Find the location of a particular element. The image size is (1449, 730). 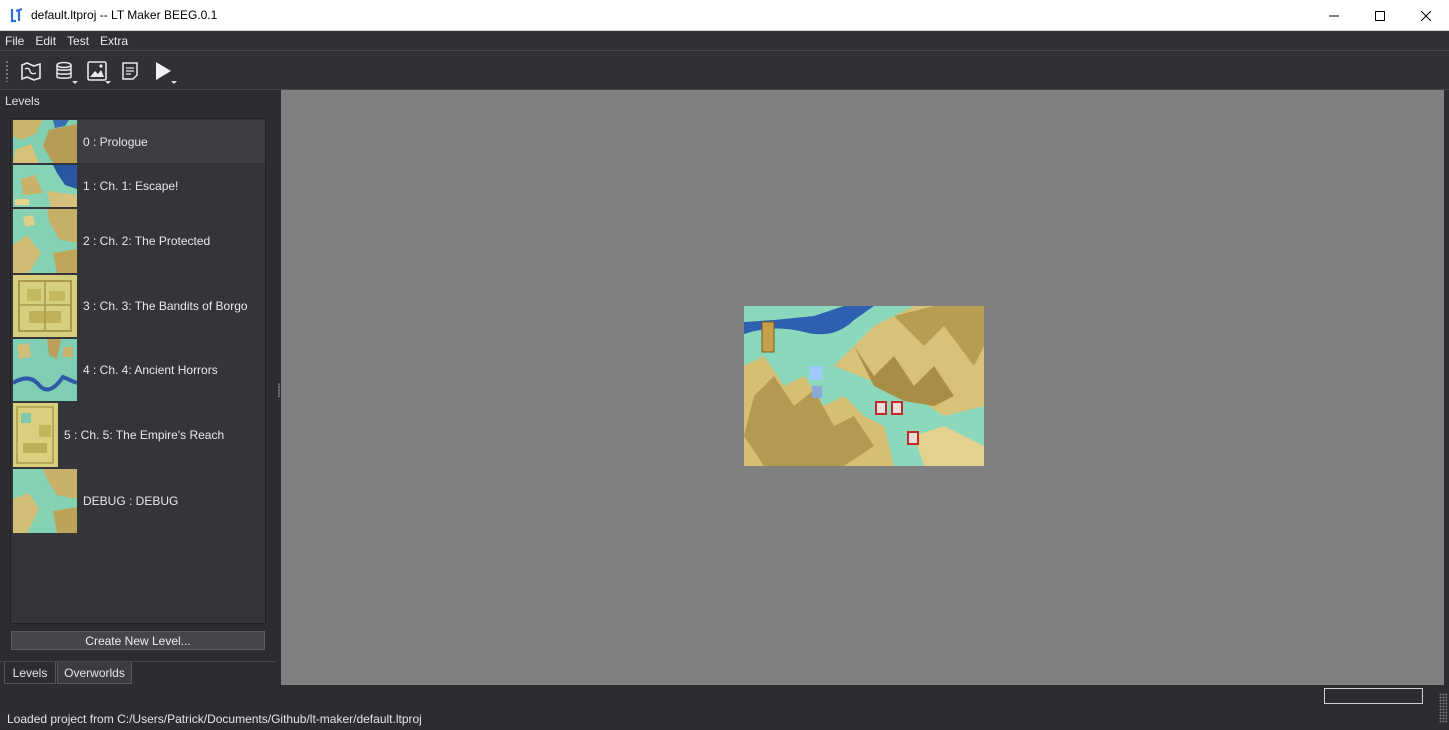

level-label: 1 : Ch. 1: Escape! is located at coordinates (131, 186).